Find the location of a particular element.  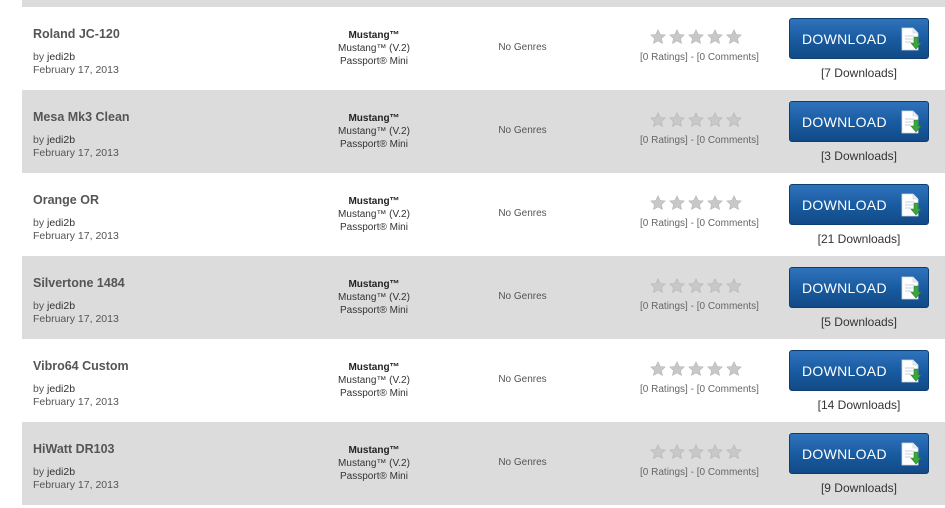

preset-title-link: Mesa Mk3 Clean is located at coordinates (81, 117).